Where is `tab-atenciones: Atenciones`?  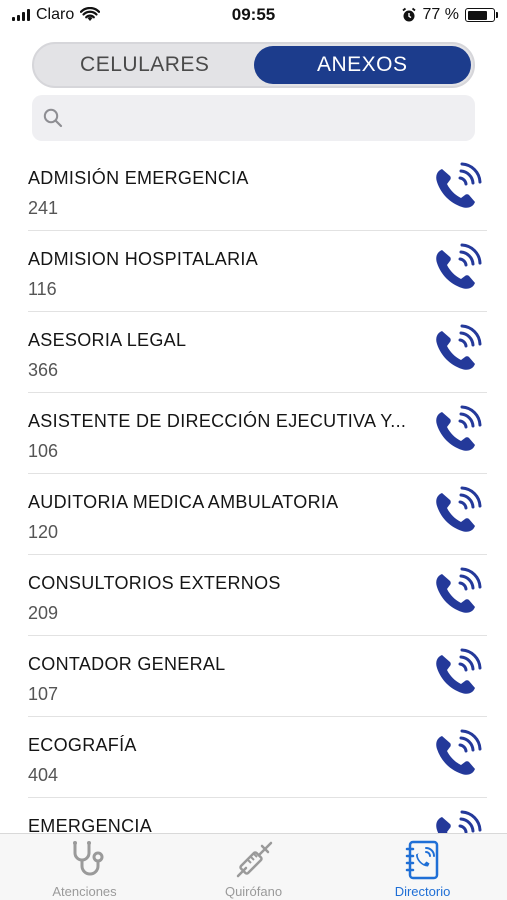 tab-atenciones: Atenciones is located at coordinates (84, 867).